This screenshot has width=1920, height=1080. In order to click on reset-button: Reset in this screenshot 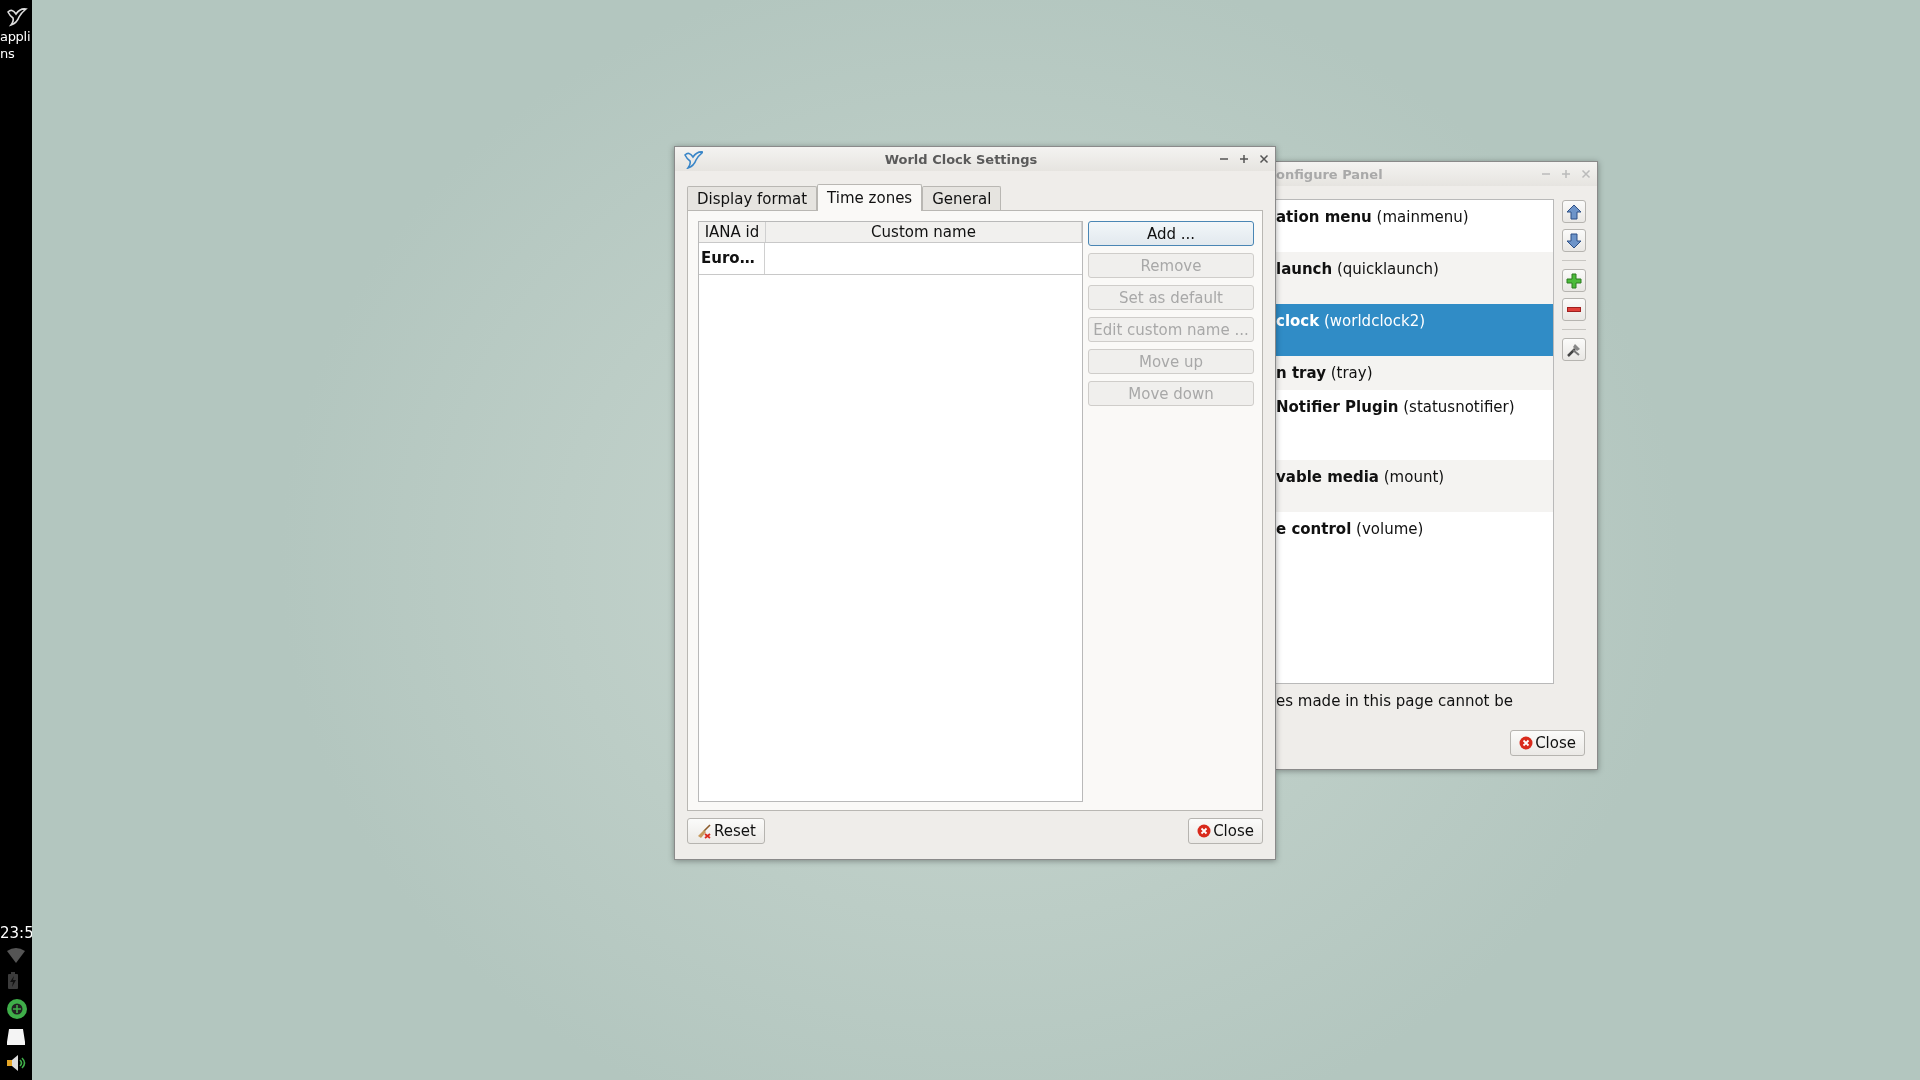, I will do `click(726, 831)`.